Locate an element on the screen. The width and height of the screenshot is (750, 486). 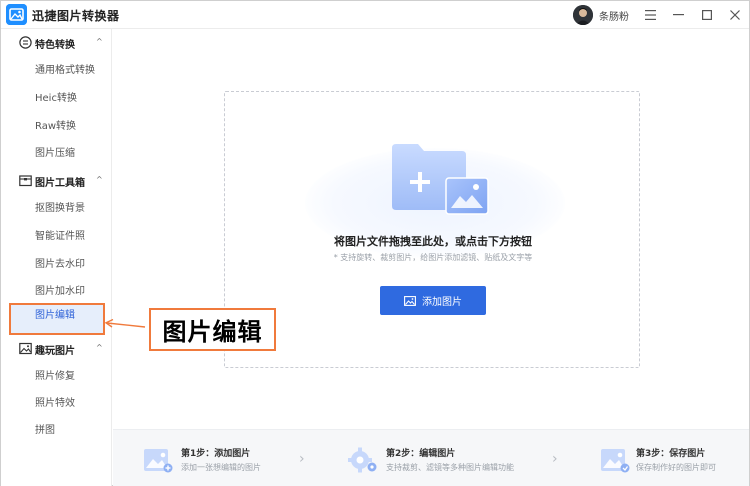
sidebar-group-label: 特色转换 is located at coordinates (55, 45).